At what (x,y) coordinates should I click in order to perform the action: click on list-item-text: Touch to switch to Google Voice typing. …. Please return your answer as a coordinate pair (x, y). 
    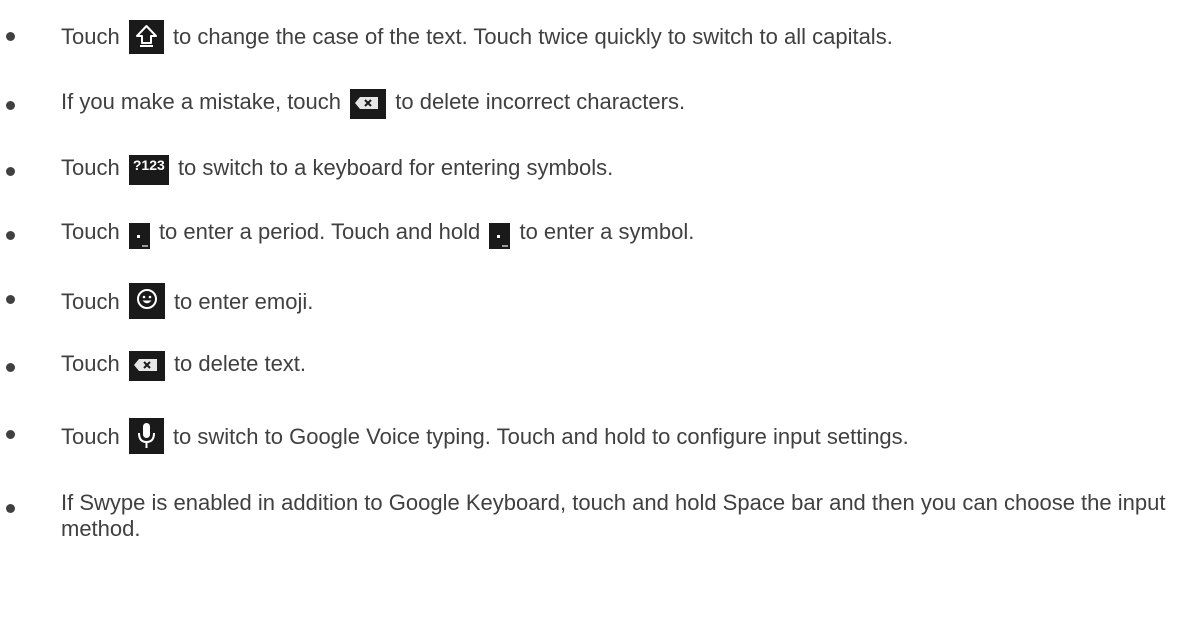
    Looking at the image, I should click on (485, 435).